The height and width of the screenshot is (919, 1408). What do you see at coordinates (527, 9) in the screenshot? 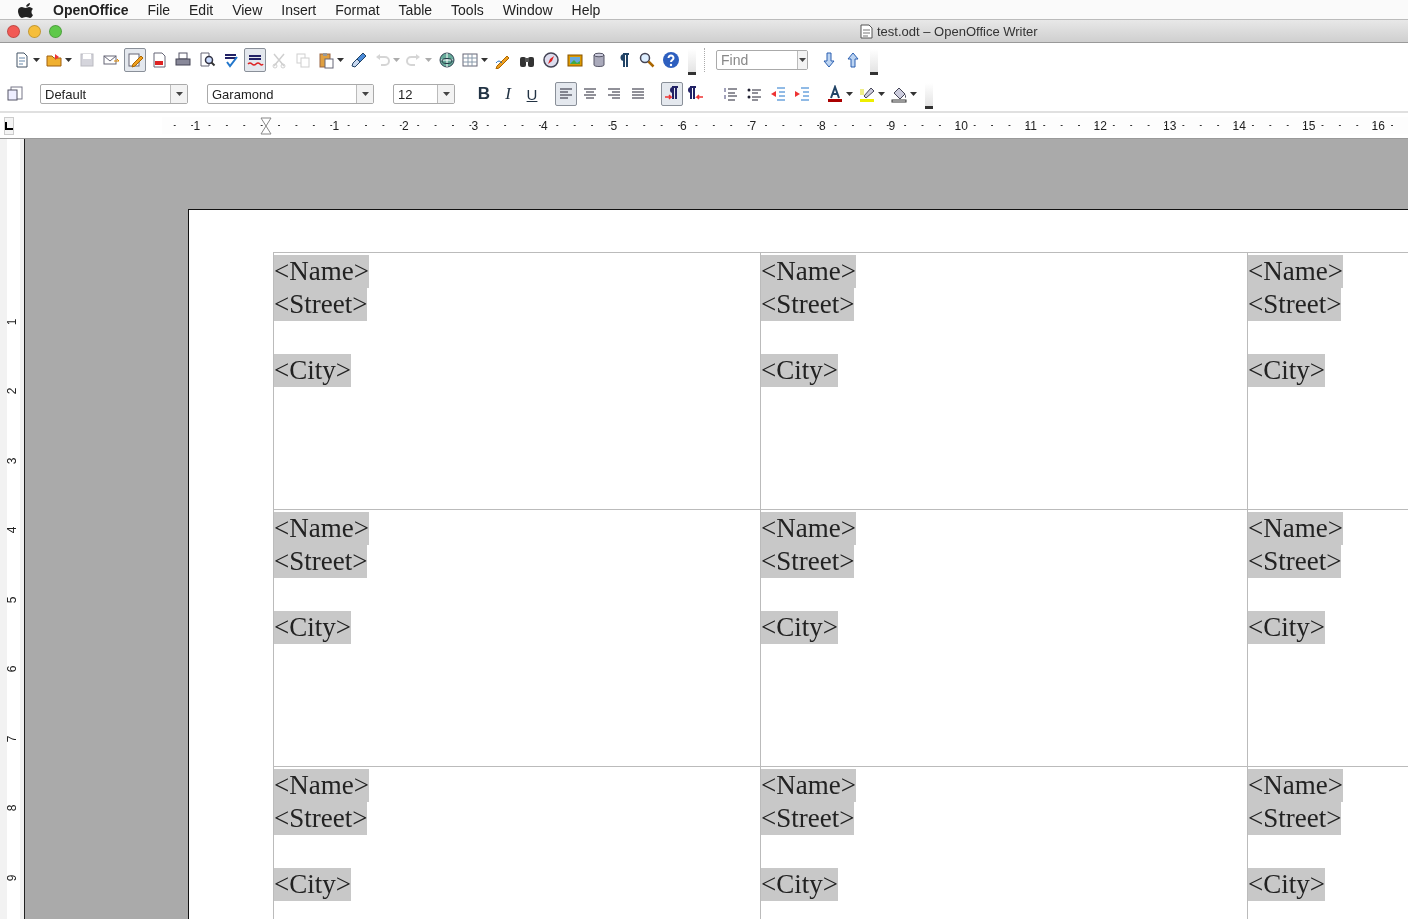
I see `menu-item: Window` at bounding box center [527, 9].